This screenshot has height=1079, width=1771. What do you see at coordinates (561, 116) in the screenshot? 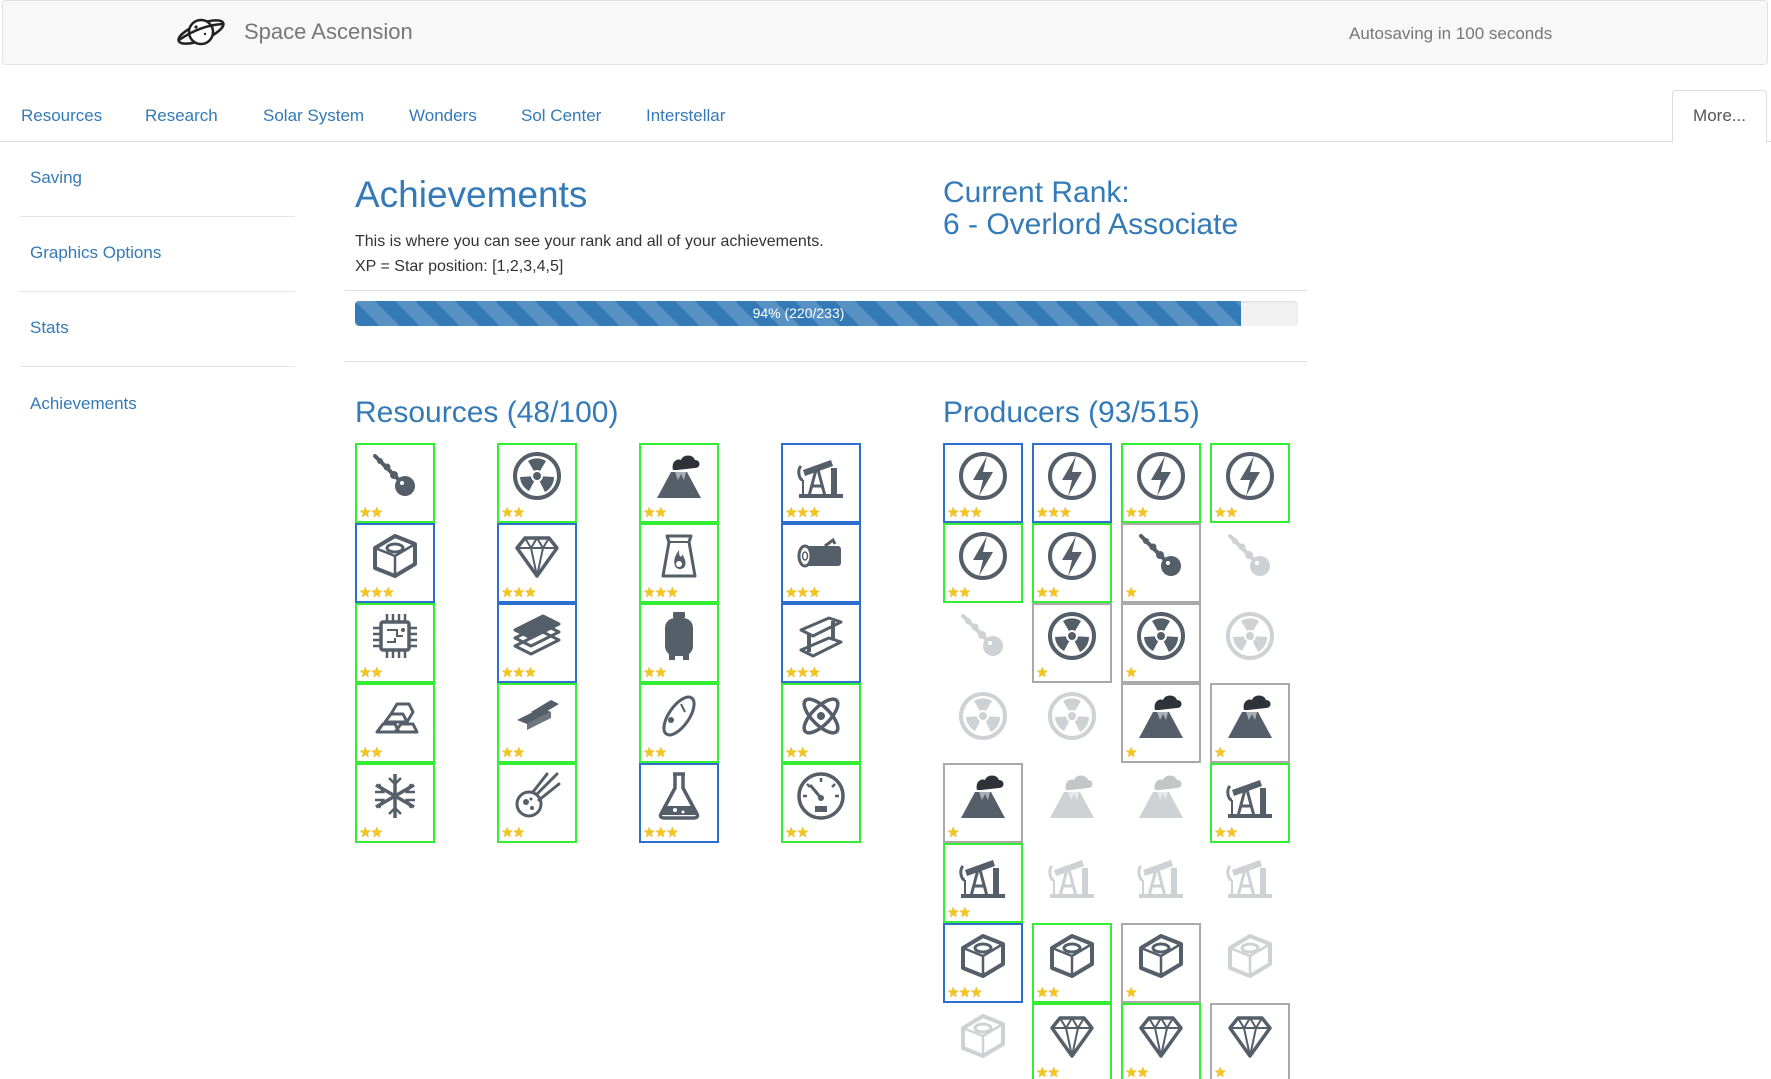
I see `tab-sol-center: Sol Center` at bounding box center [561, 116].